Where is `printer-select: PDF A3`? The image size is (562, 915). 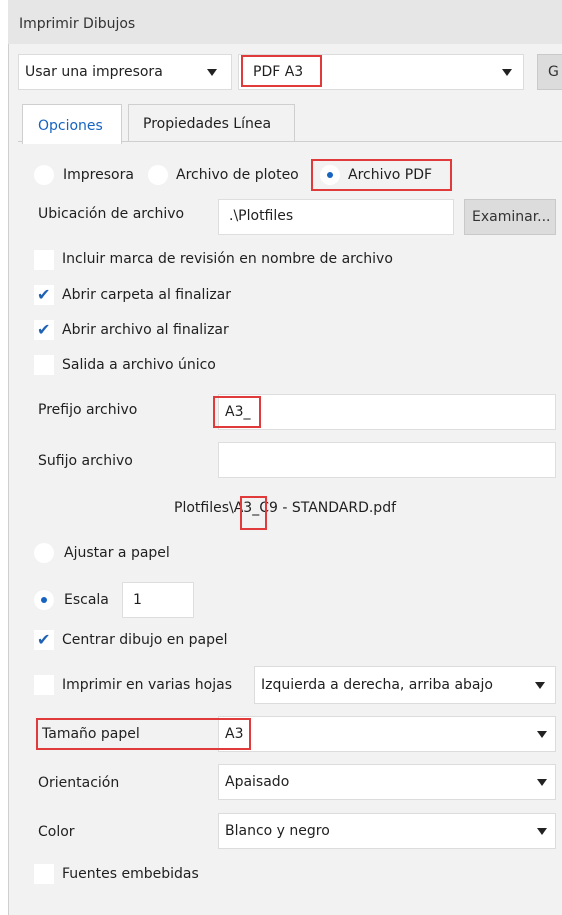 printer-select: PDF A3 is located at coordinates (381, 72).